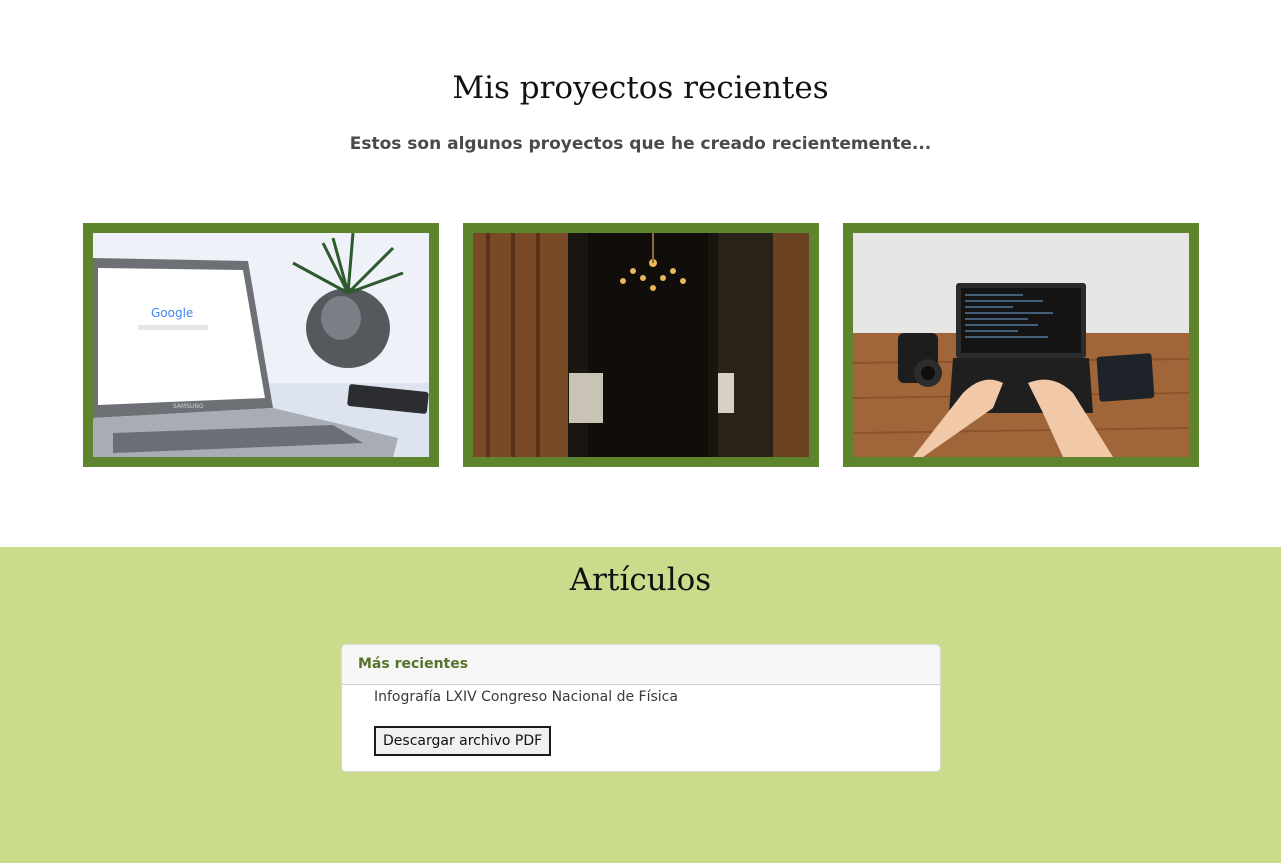 This screenshot has width=1281, height=863. Describe the element at coordinates (172, 313) in the screenshot. I see `svg-text: Google` at that location.